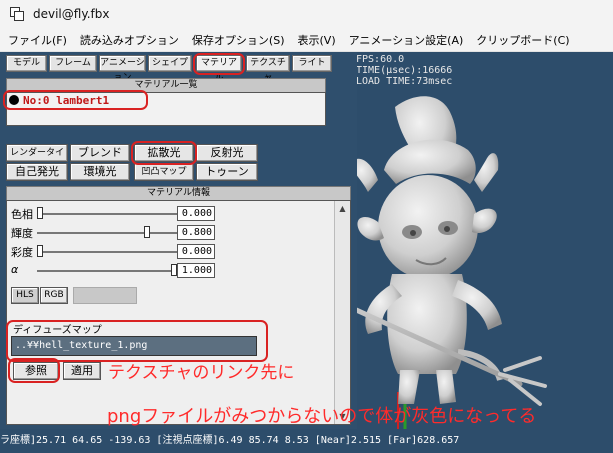  What do you see at coordinates (219, 64) in the screenshot?
I see `highlight-material-tab` at bounding box center [219, 64].